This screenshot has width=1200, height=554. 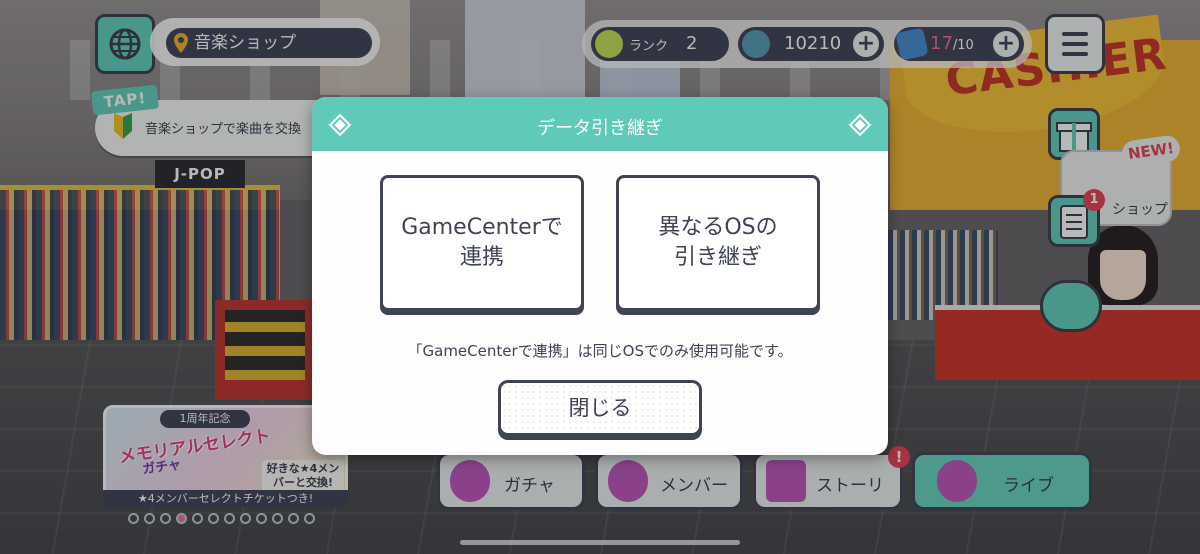 I want to click on dialog-note: 「GameCenterで連携」は同じOSでのみ使用可能です。, so click(x=600, y=351).